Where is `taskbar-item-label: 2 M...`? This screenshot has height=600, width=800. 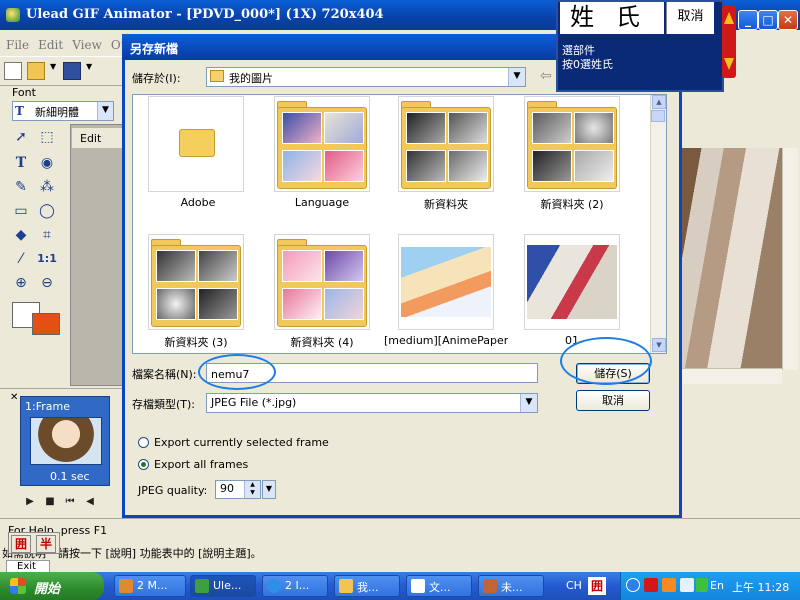 taskbar-item-label: 2 M... is located at coordinates (152, 585).